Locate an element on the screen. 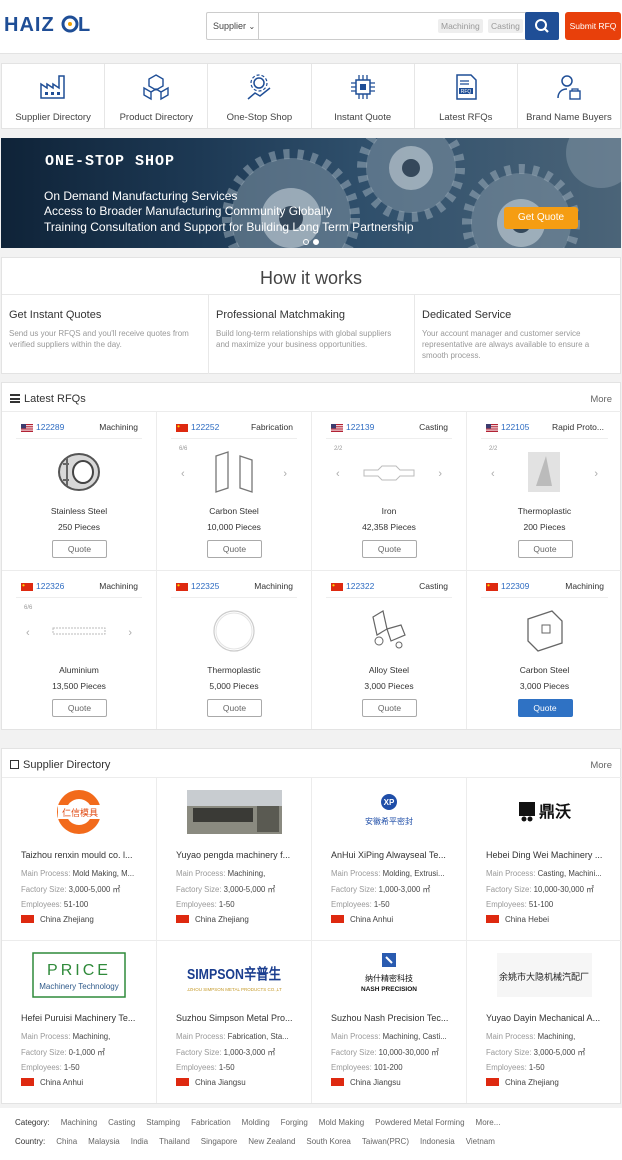 This screenshot has height=1160, width=622. rfq-id-link: 122322 is located at coordinates (360, 586).